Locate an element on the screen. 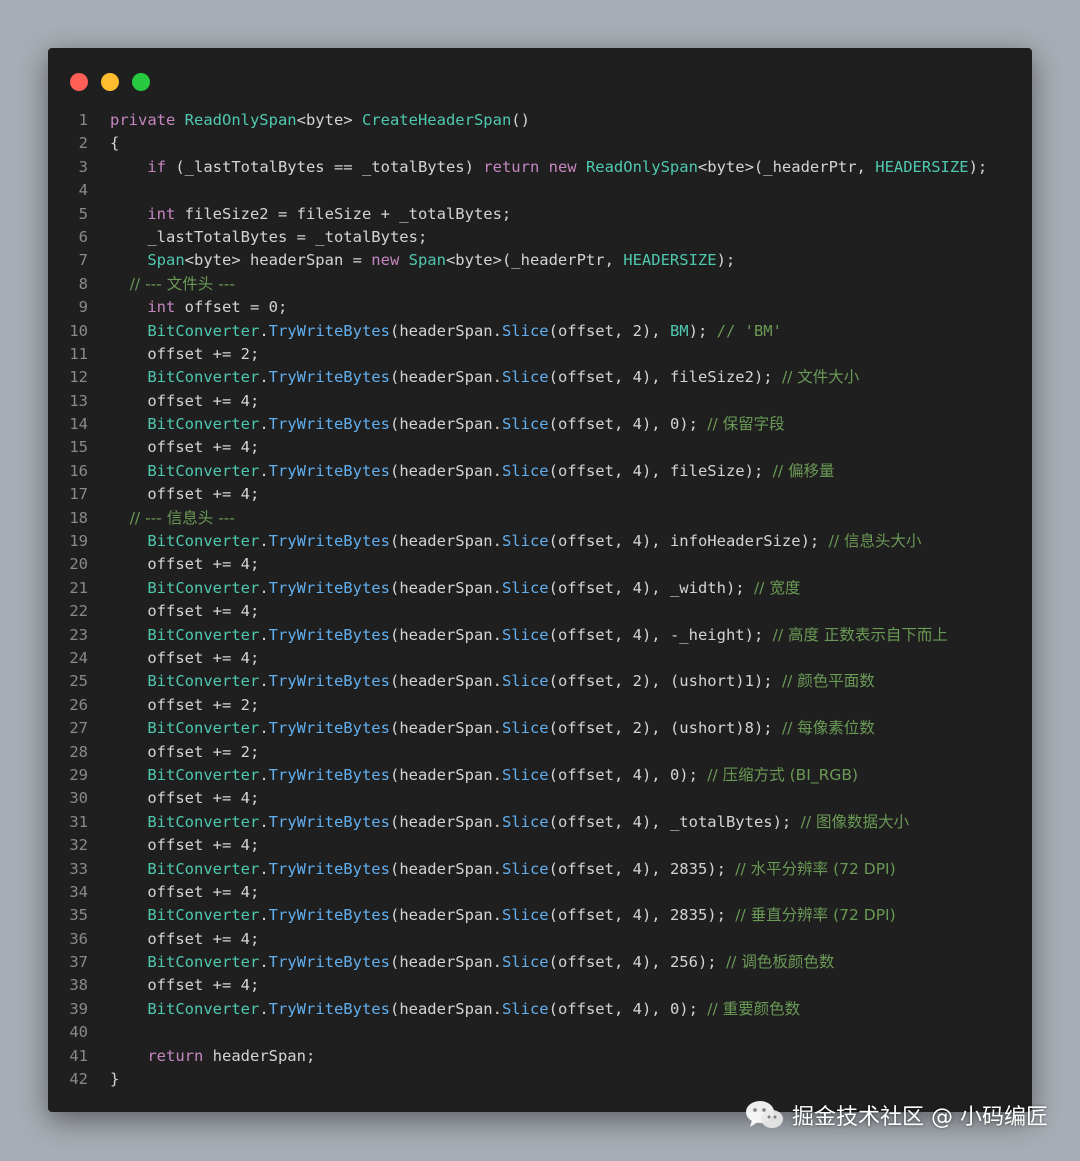  code-line: 40 is located at coordinates (540, 1032).